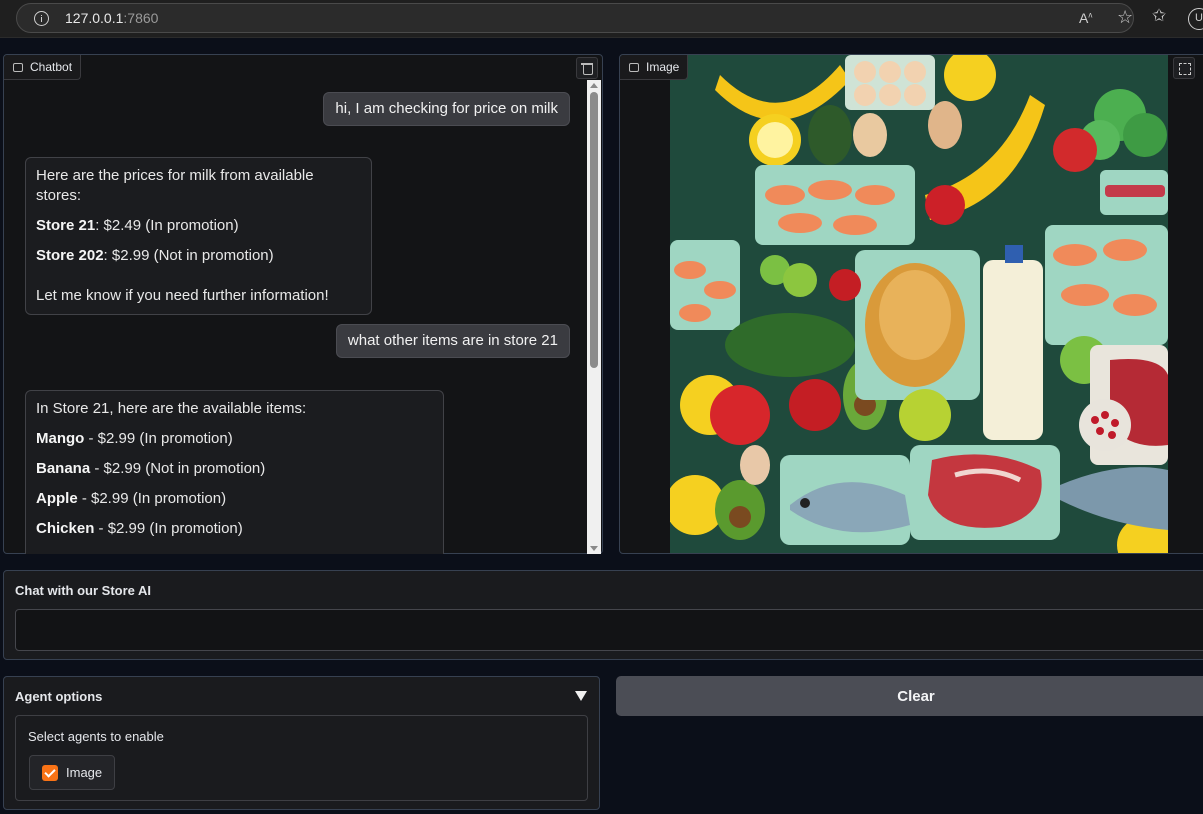 This screenshot has width=1203, height=814. Describe the element at coordinates (1195, 19) in the screenshot. I see `profile-avatar-icon: U` at that location.